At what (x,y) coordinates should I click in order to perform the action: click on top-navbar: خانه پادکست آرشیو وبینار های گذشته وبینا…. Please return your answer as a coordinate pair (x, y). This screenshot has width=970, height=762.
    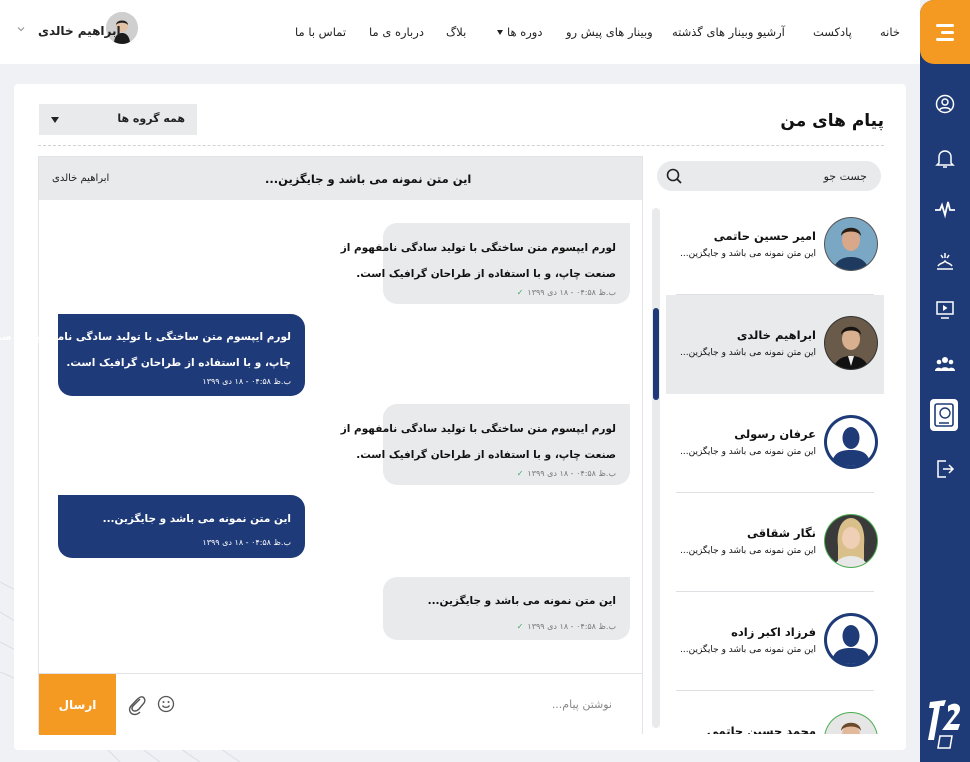
    Looking at the image, I should click on (460, 32).